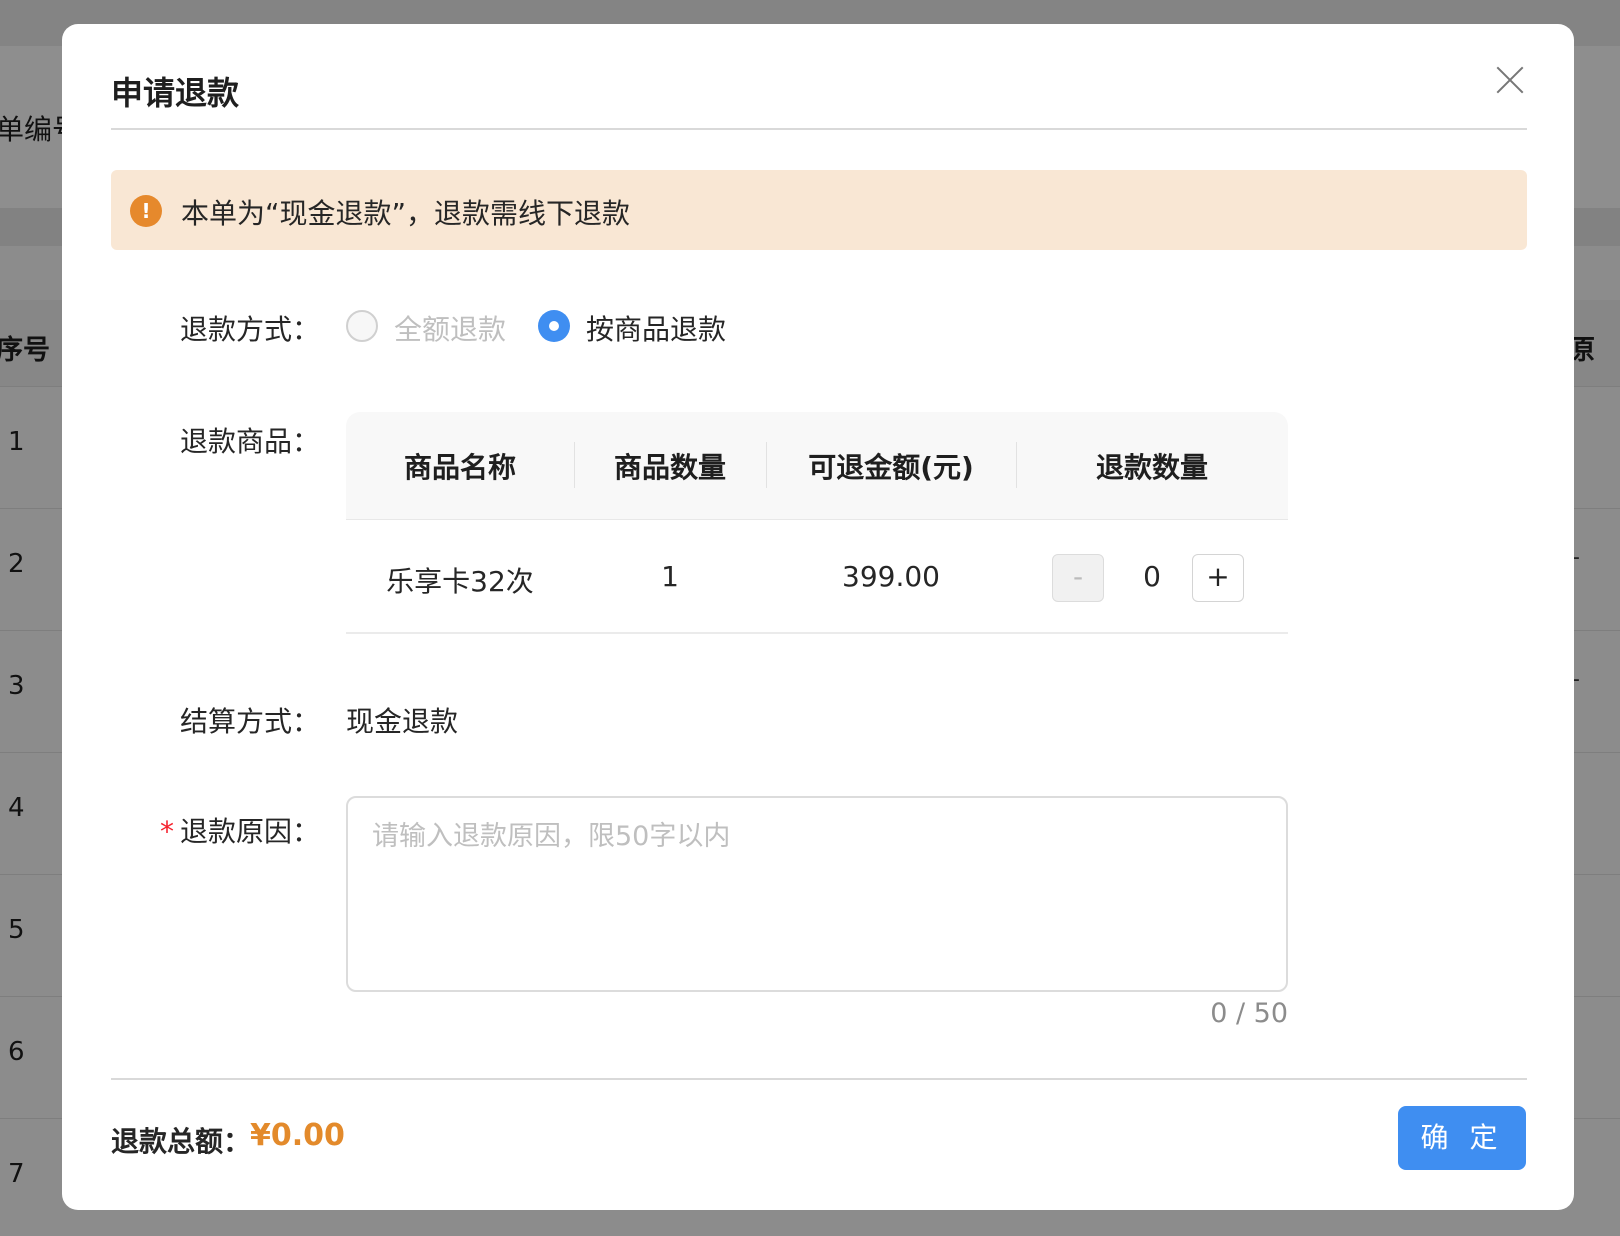 The height and width of the screenshot is (1236, 1620). I want to click on row-number: 3, so click(16, 686).